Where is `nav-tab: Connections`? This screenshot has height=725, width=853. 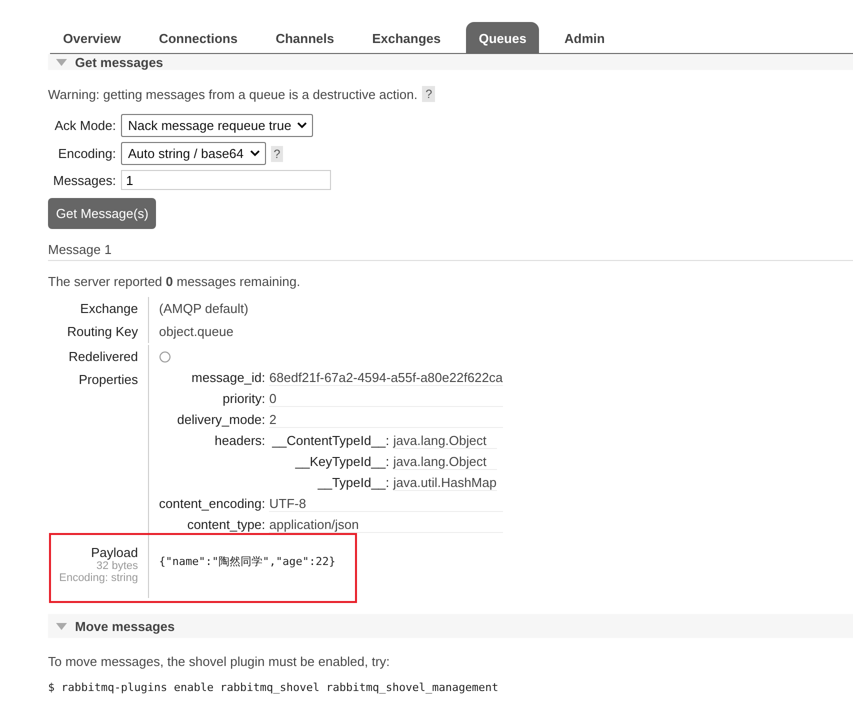 nav-tab: Connections is located at coordinates (198, 37).